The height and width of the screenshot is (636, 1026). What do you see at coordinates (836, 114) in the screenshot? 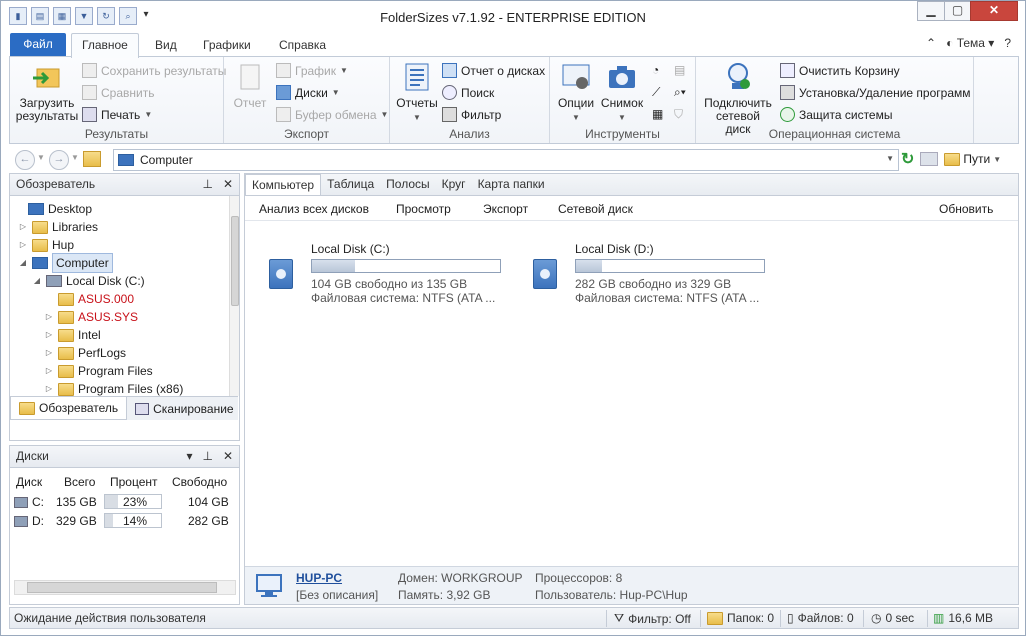
I see `system-protection-button: Защита системы` at bounding box center [836, 114].